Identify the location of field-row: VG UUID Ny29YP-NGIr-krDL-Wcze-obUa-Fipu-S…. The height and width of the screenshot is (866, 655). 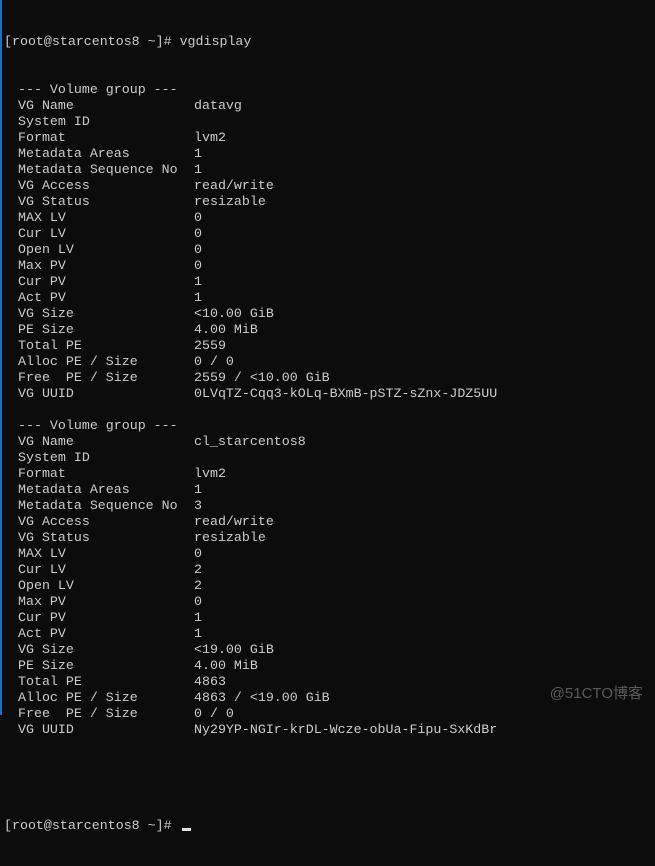
(329, 730).